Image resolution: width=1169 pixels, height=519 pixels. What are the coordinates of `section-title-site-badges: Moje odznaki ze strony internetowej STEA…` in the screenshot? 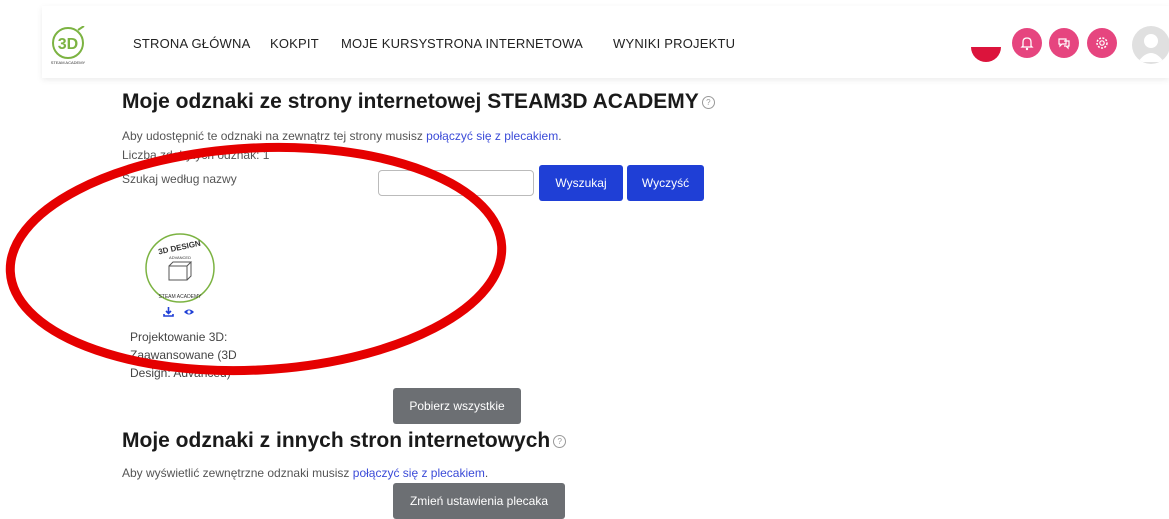 It's located at (418, 102).